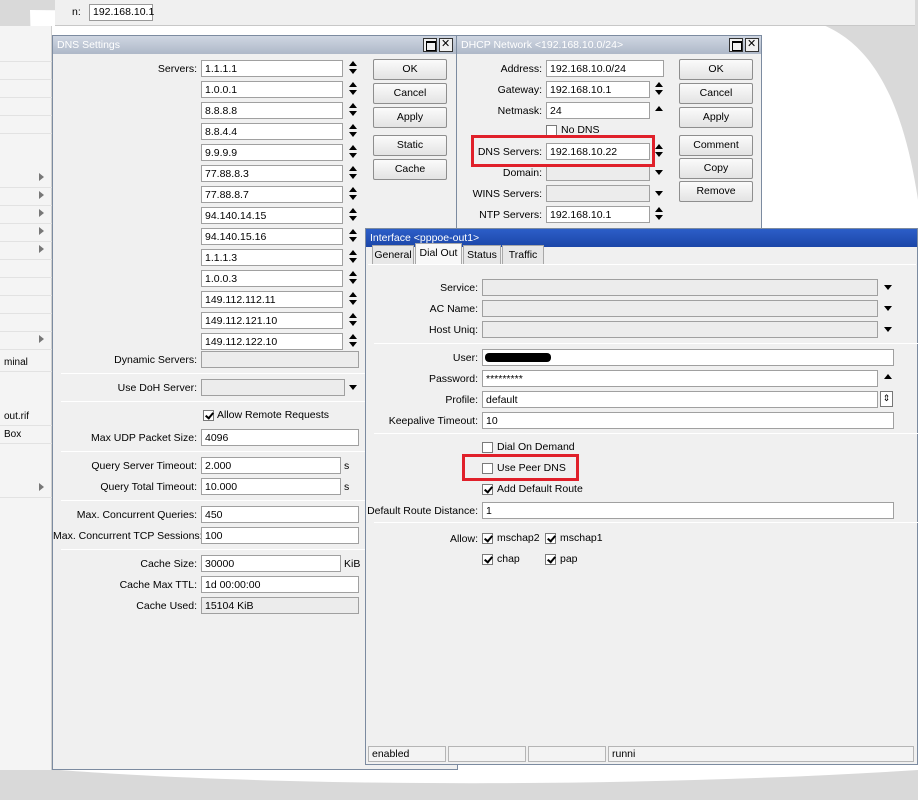 This screenshot has width=918, height=800. What do you see at coordinates (487, 447) in the screenshot?
I see `dial-on-demand-checkbox` at bounding box center [487, 447].